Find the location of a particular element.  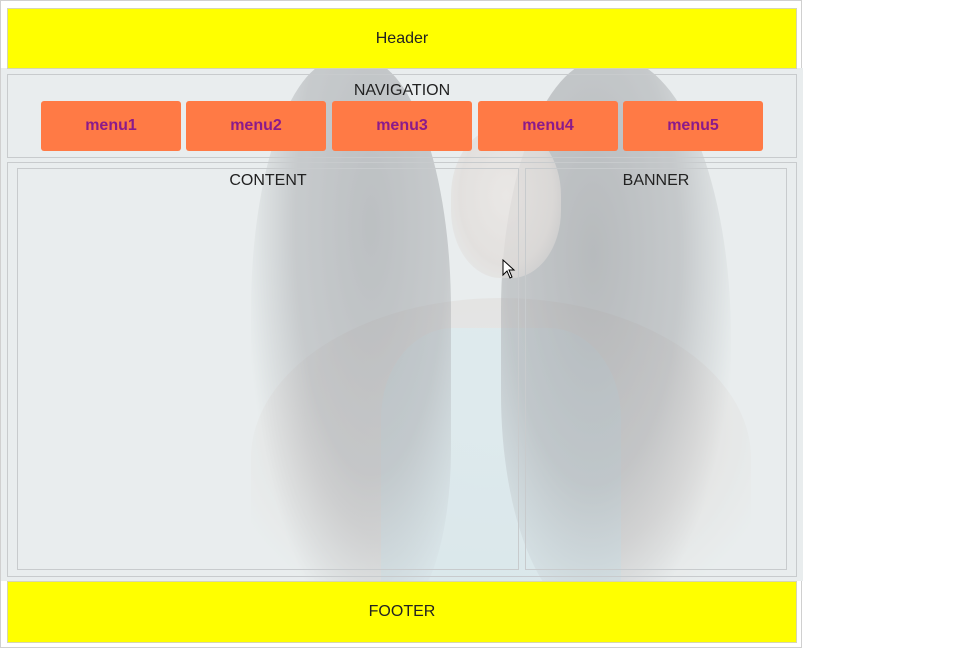

menu-item-3: menu3 is located at coordinates (402, 126).